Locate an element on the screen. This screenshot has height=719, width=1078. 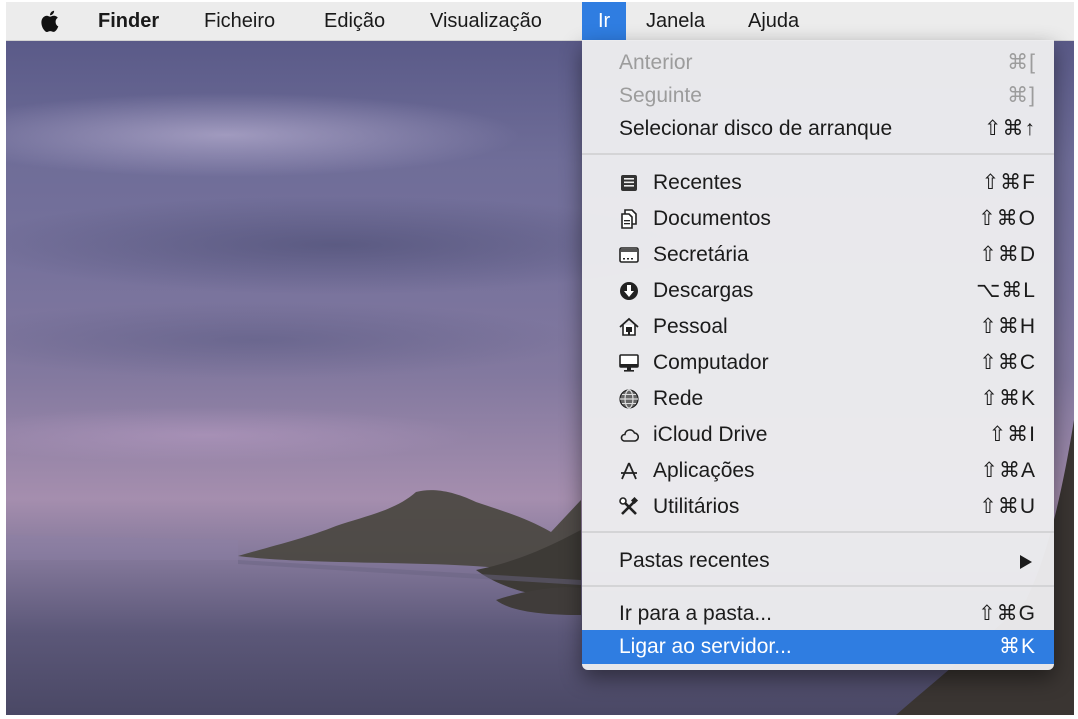
menu-item-computer: Computador ⇧⌘C is located at coordinates (818, 363).